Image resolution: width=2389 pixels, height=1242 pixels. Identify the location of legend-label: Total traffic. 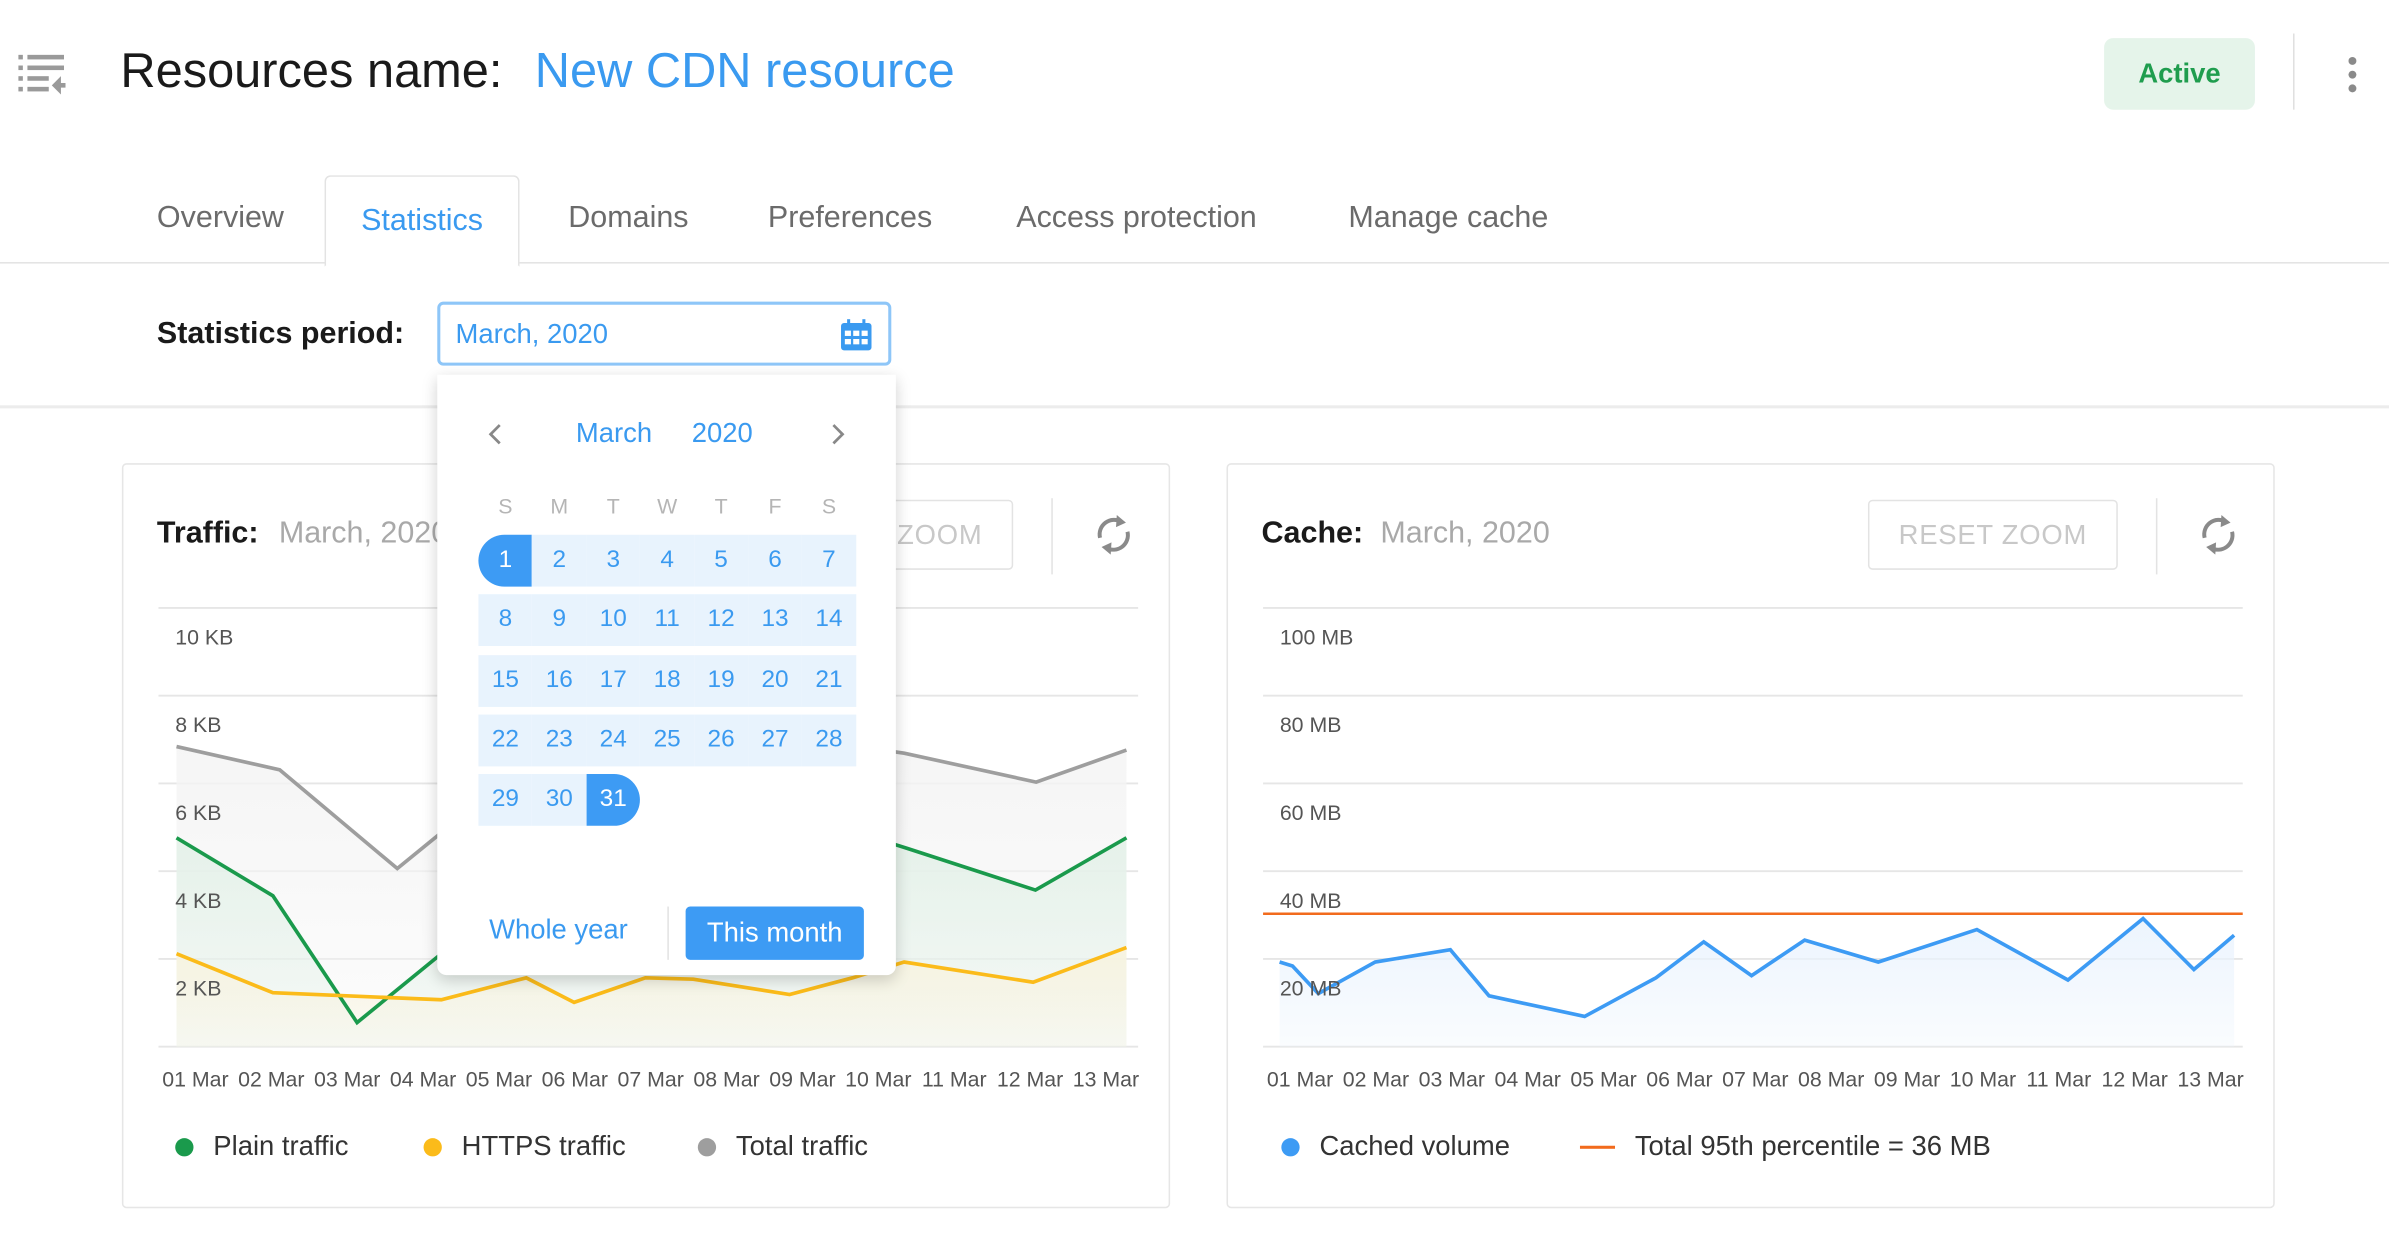
(802, 1145).